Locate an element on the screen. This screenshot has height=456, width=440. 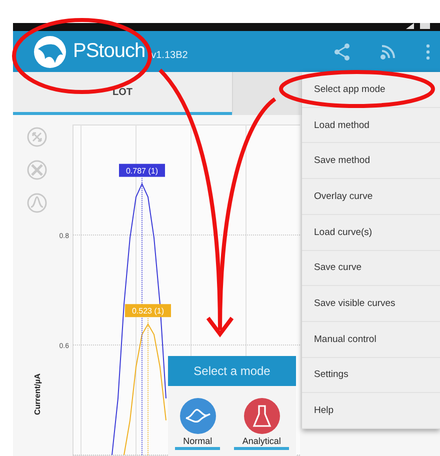
menu-item: Save method is located at coordinates (371, 161).